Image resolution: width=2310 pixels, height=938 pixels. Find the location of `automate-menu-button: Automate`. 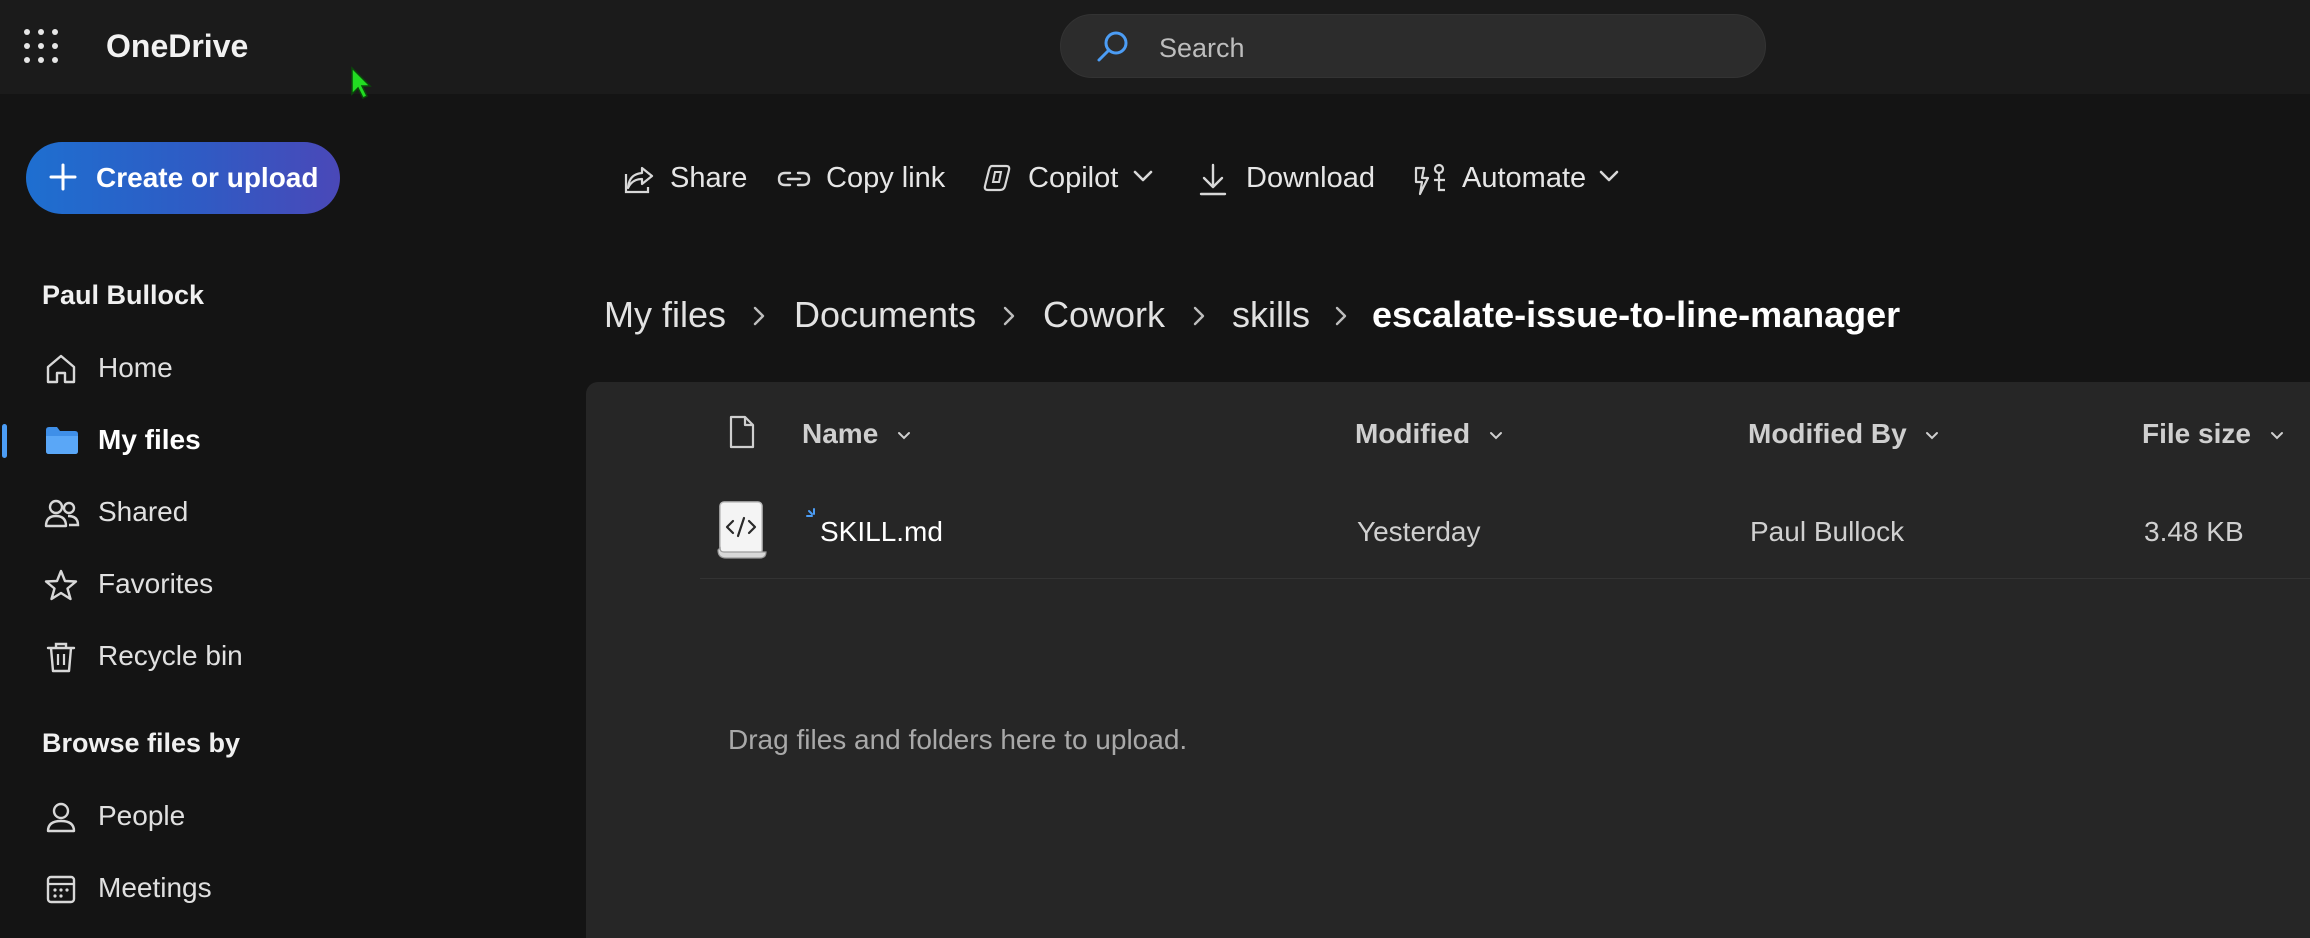

automate-menu-button: Automate is located at coordinates (1517, 179).